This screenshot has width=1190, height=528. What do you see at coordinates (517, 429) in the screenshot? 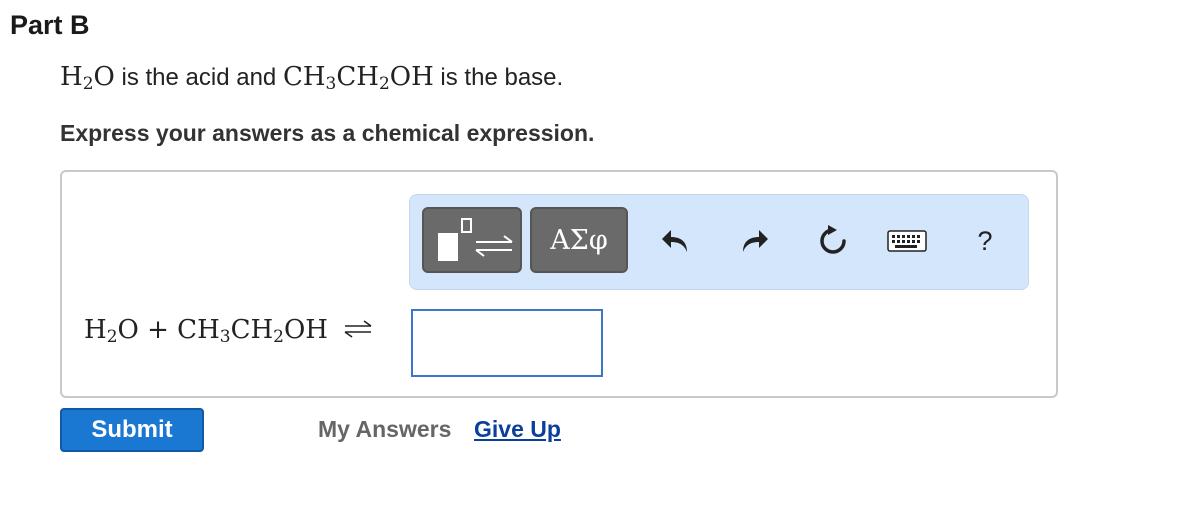
I see `give-up-link: Give Up` at bounding box center [517, 429].